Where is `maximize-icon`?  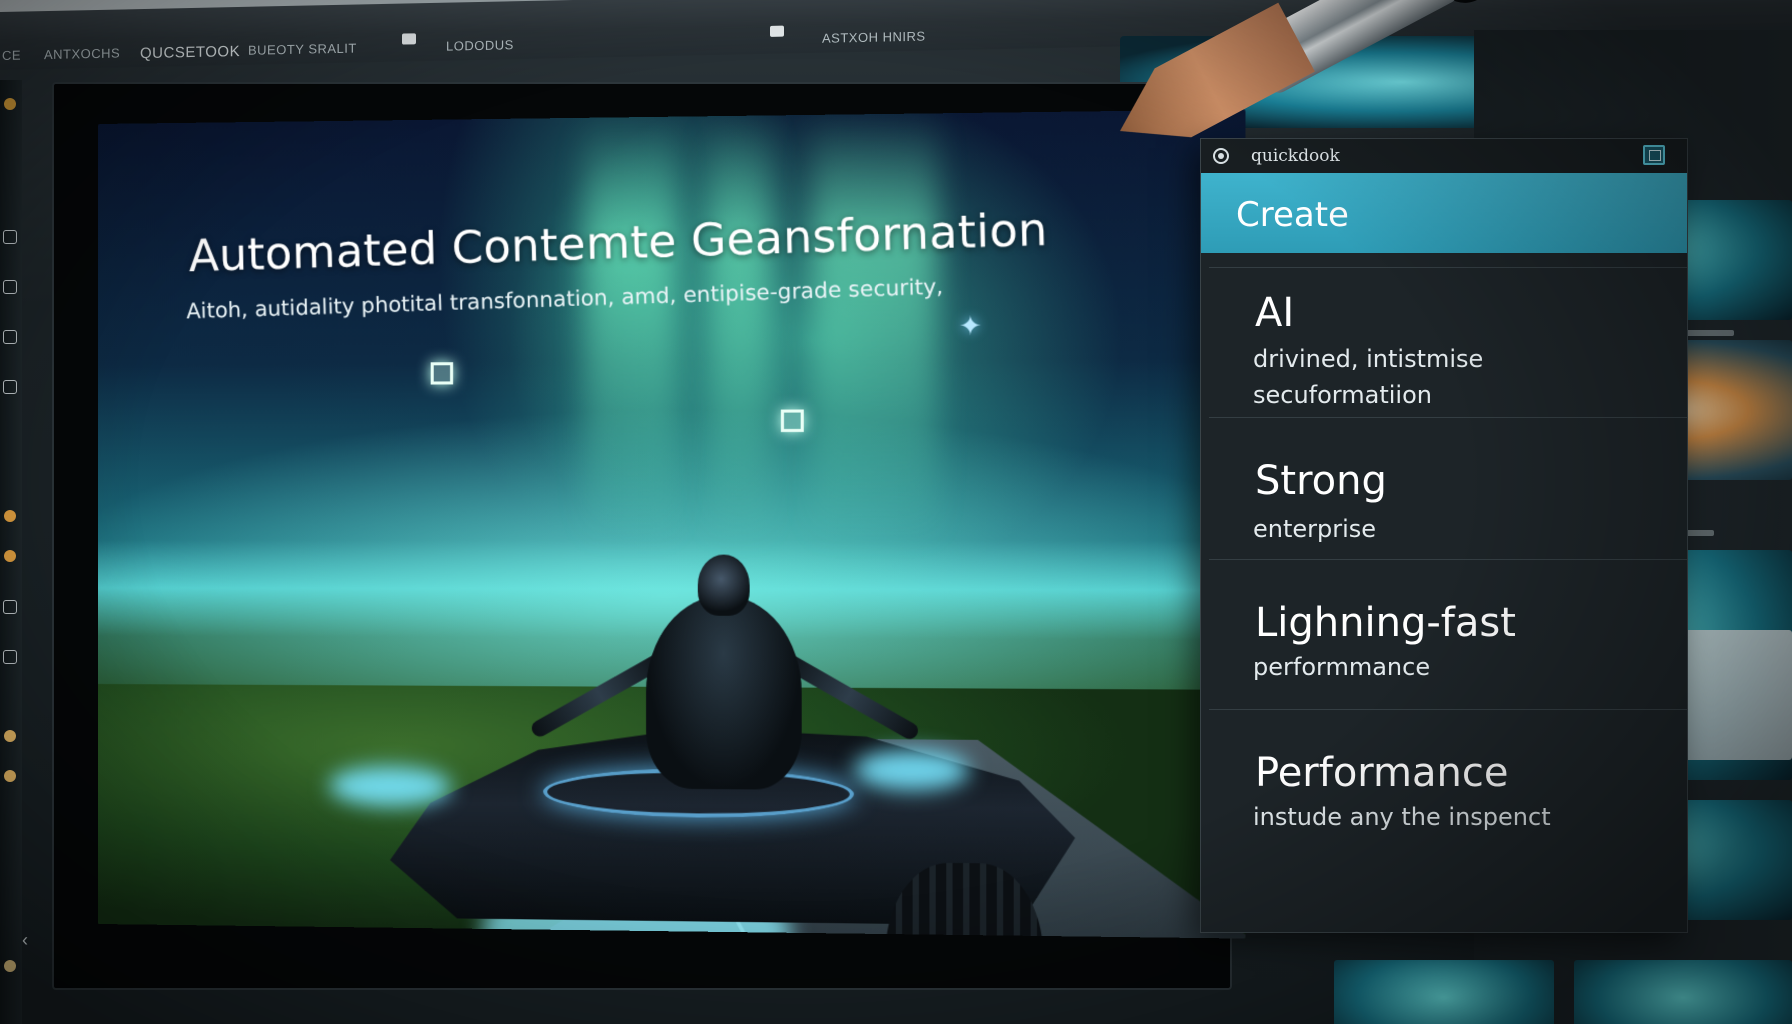
maximize-icon is located at coordinates (1654, 155).